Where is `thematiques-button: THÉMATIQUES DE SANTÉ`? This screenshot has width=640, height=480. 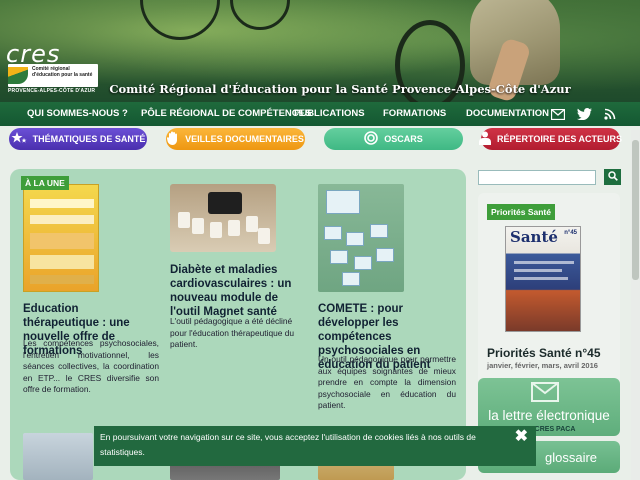
thematiques-button: THÉMATIQUES DE SANTÉ is located at coordinates (78, 139).